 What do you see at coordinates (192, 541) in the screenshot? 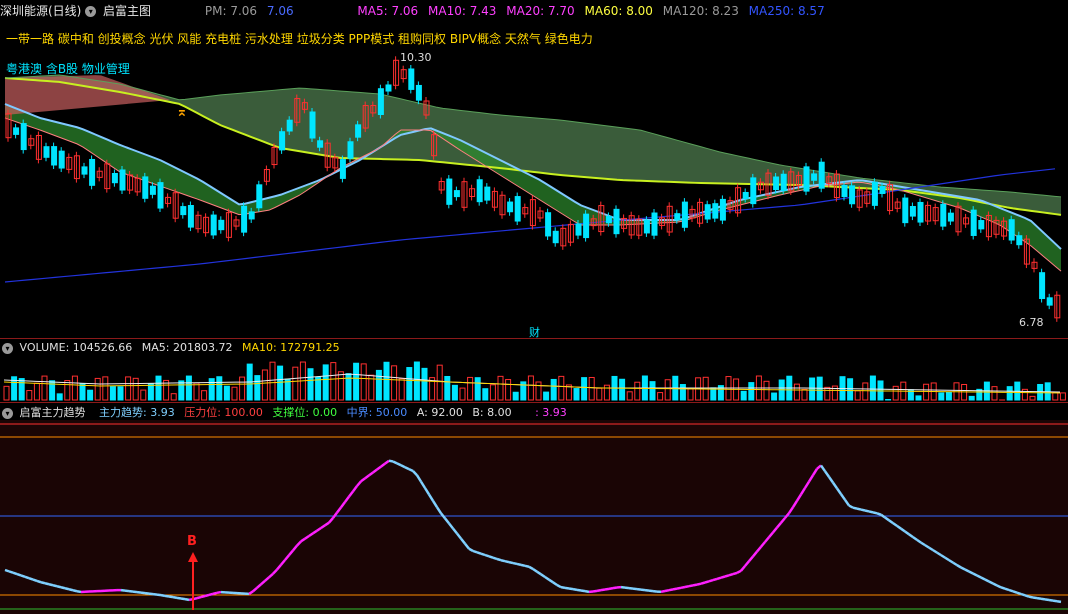
I see `buy-marker: B` at bounding box center [192, 541].